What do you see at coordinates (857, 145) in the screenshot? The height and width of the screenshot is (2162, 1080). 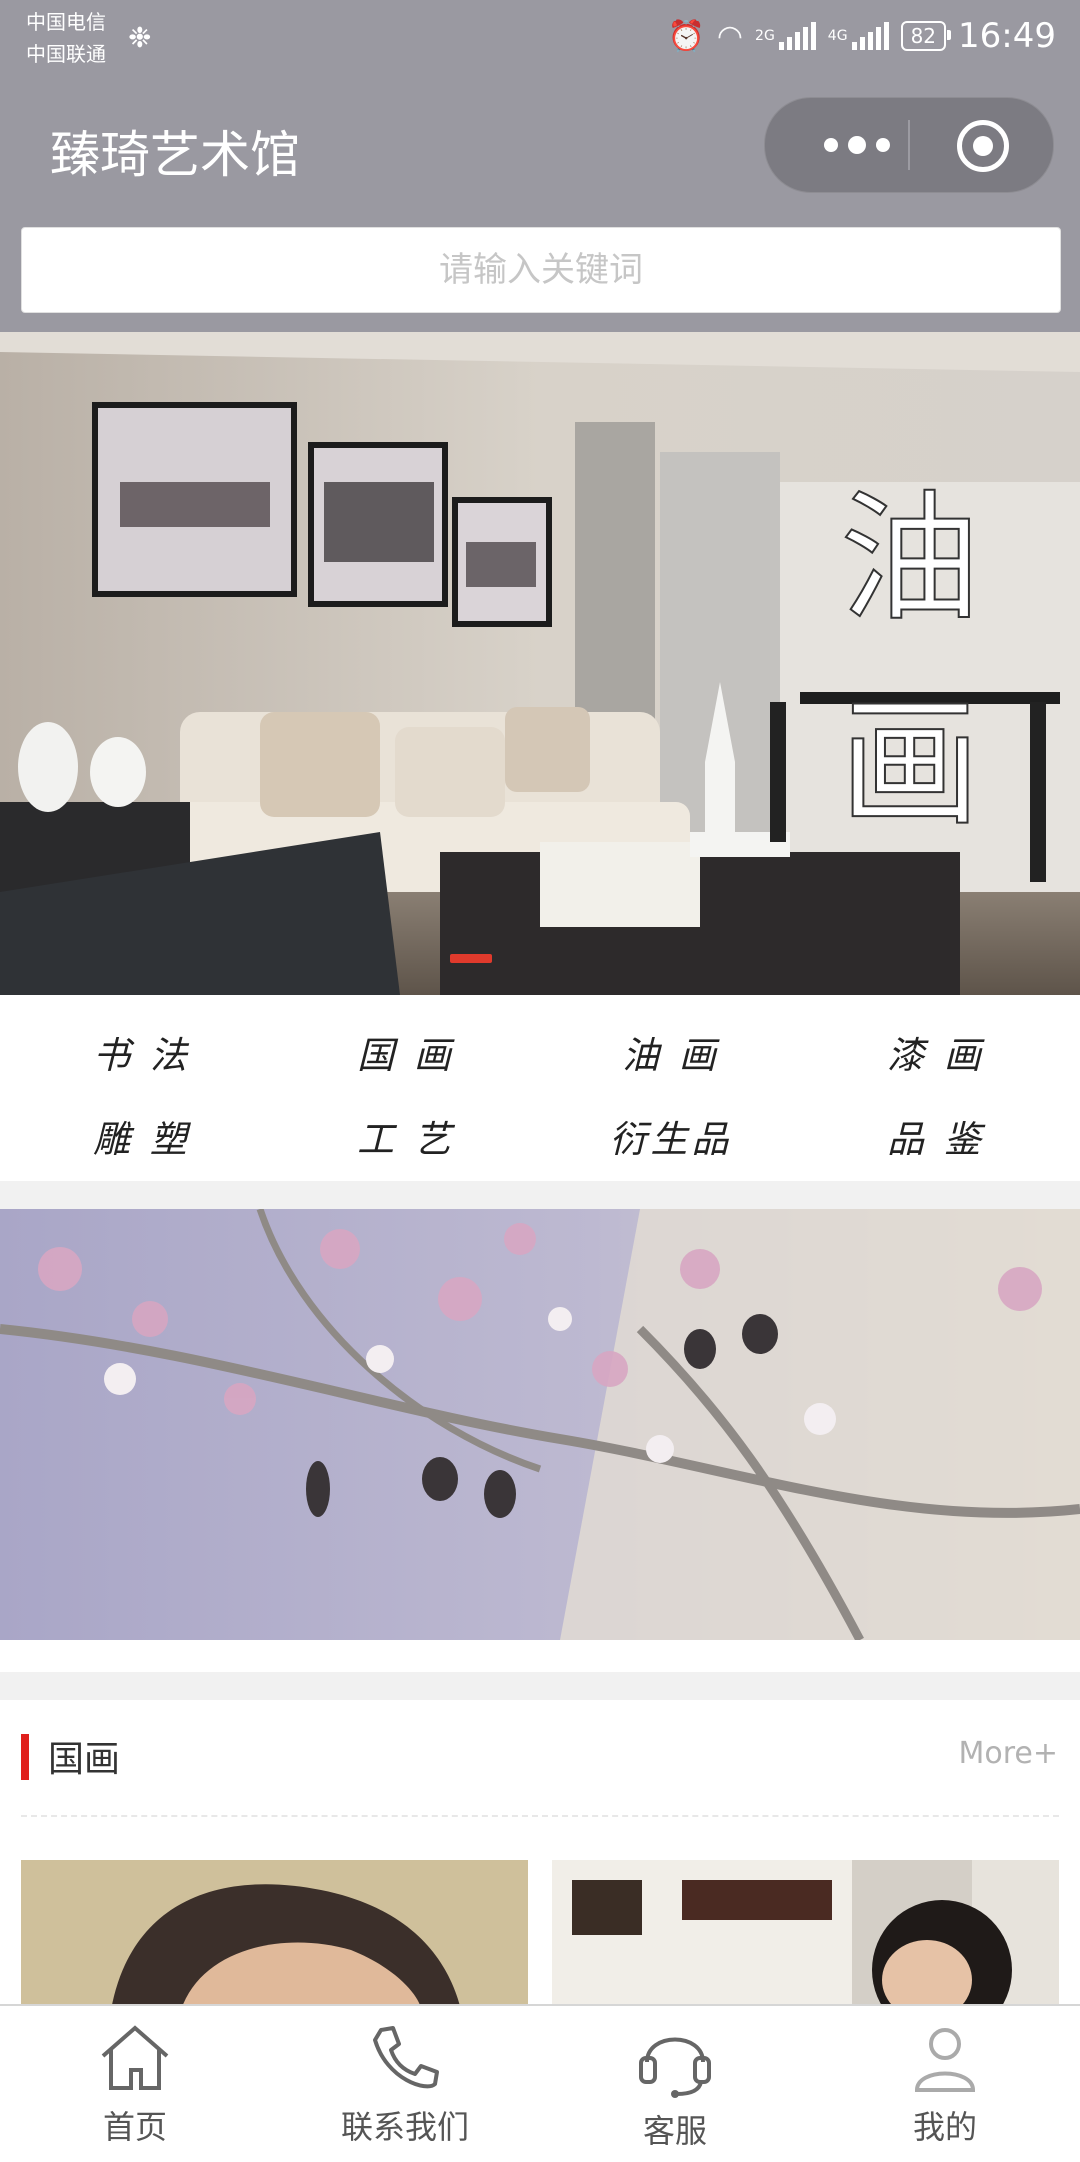 I see `more-dots-icon` at bounding box center [857, 145].